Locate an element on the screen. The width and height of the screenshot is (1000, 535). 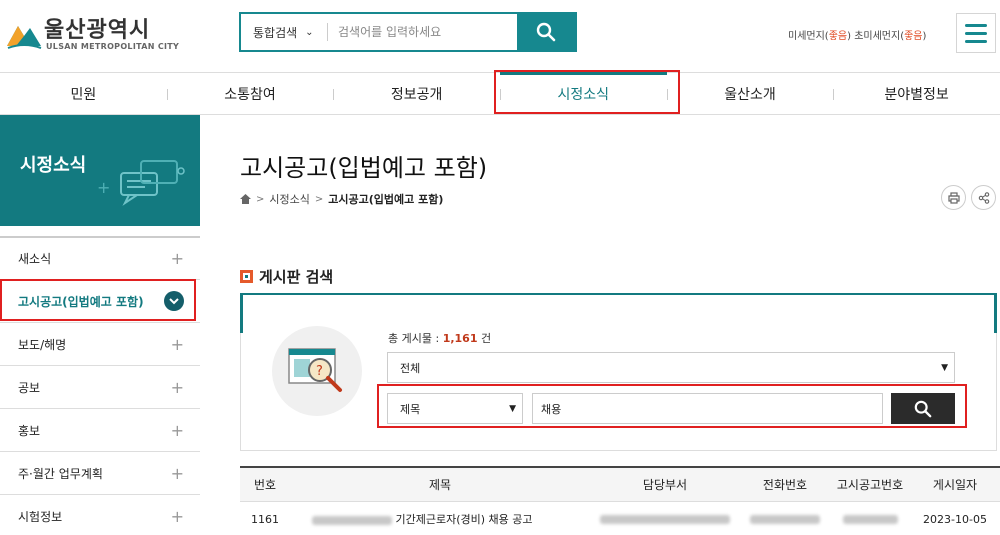
logo-text: 울산광역시 is located at coordinates (97, 30).